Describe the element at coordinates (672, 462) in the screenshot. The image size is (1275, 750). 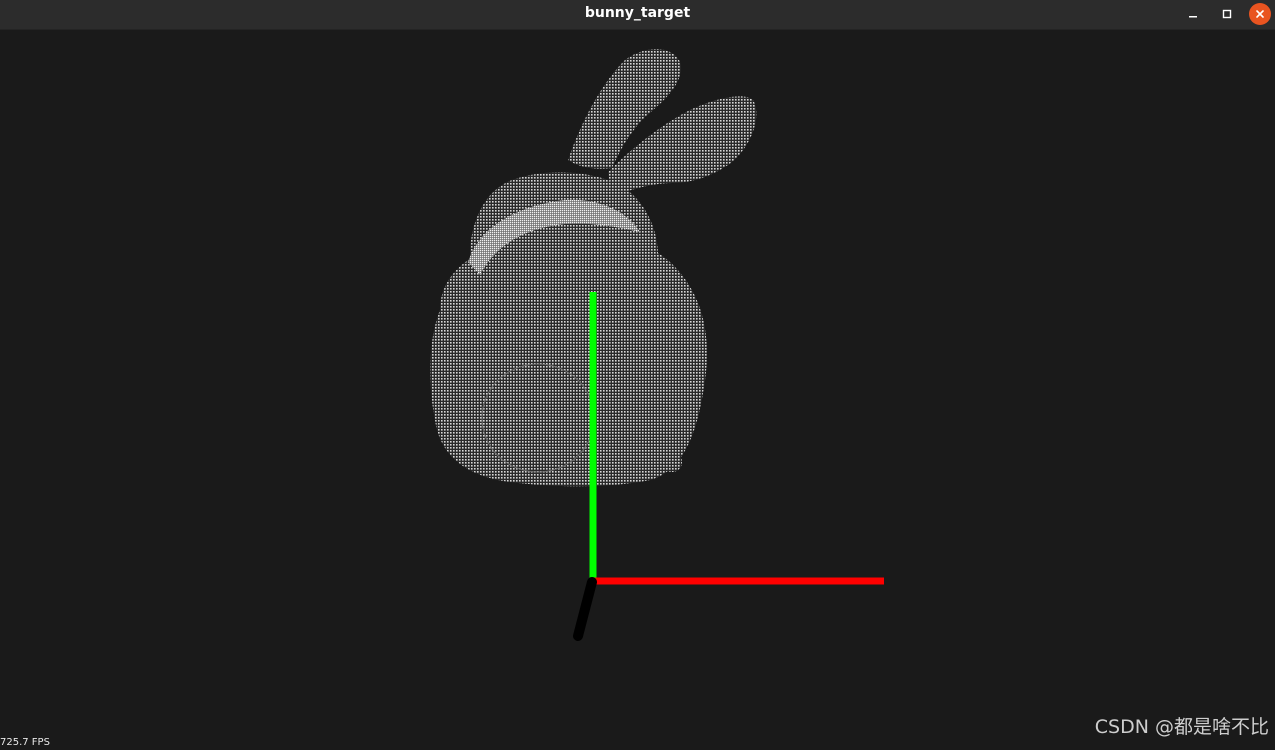
I see `bunny-tail` at that location.